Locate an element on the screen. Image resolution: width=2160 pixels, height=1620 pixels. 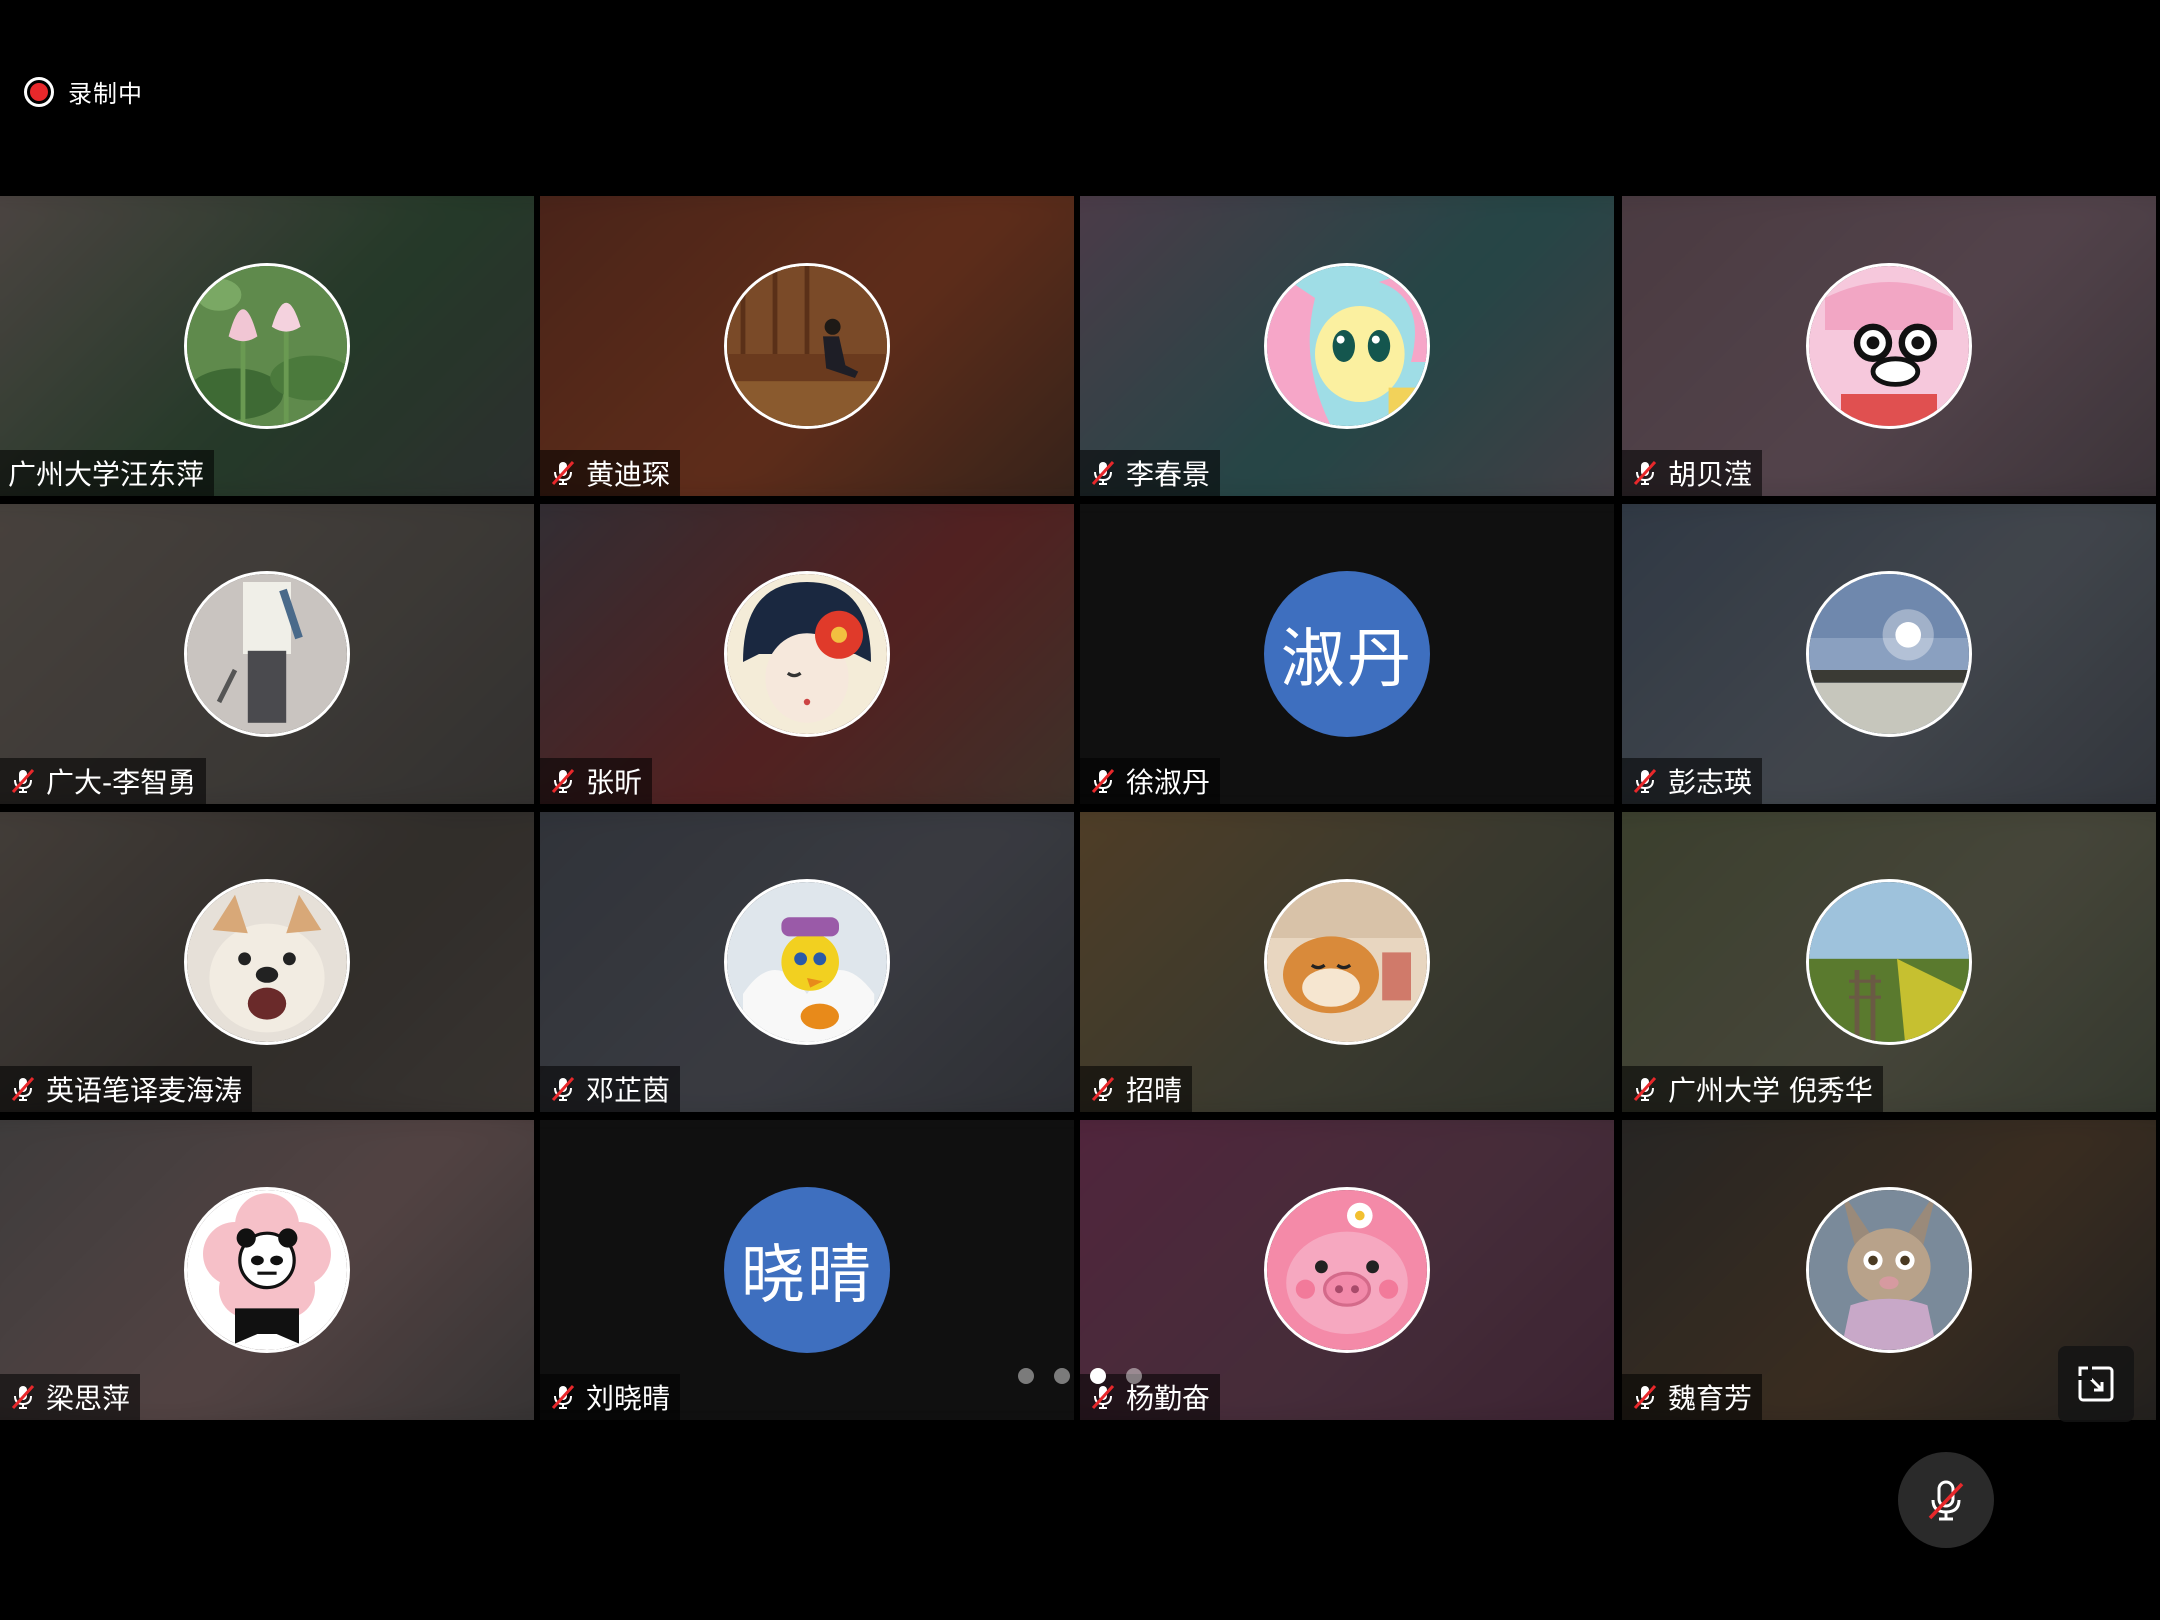
avatar-initials: 晓晴 is located at coordinates (807, 1270).